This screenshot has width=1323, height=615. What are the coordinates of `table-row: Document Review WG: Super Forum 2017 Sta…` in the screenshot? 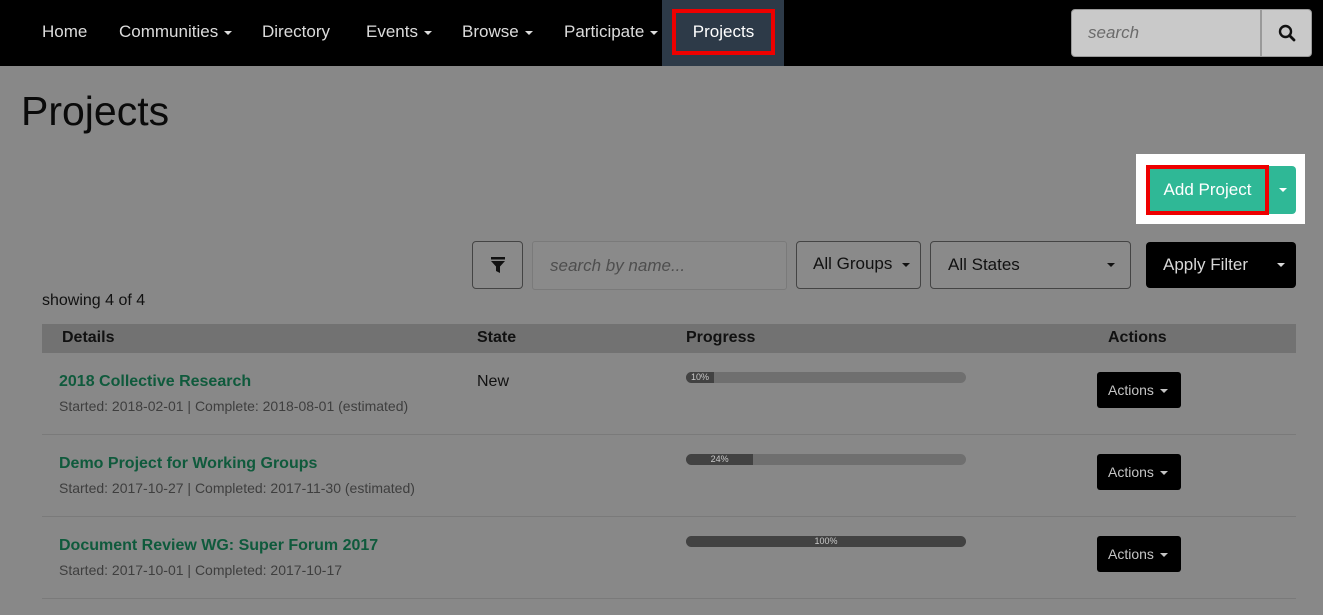 It's located at (669, 558).